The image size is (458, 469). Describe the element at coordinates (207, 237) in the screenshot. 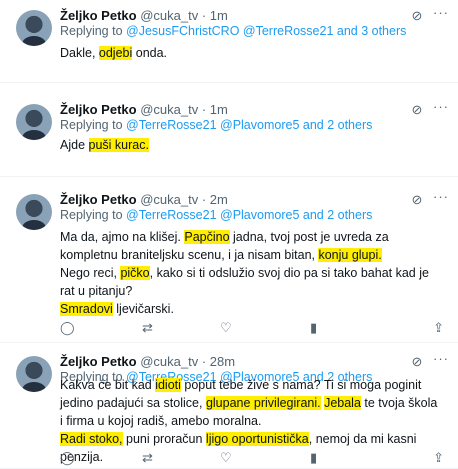

I see `highlight: Papčino` at that location.